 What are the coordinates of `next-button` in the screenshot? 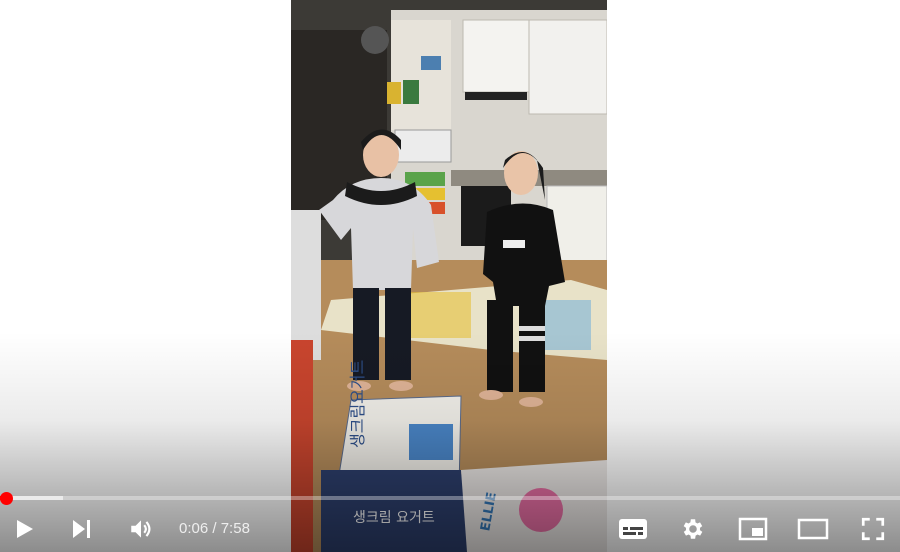 It's located at (82, 529).